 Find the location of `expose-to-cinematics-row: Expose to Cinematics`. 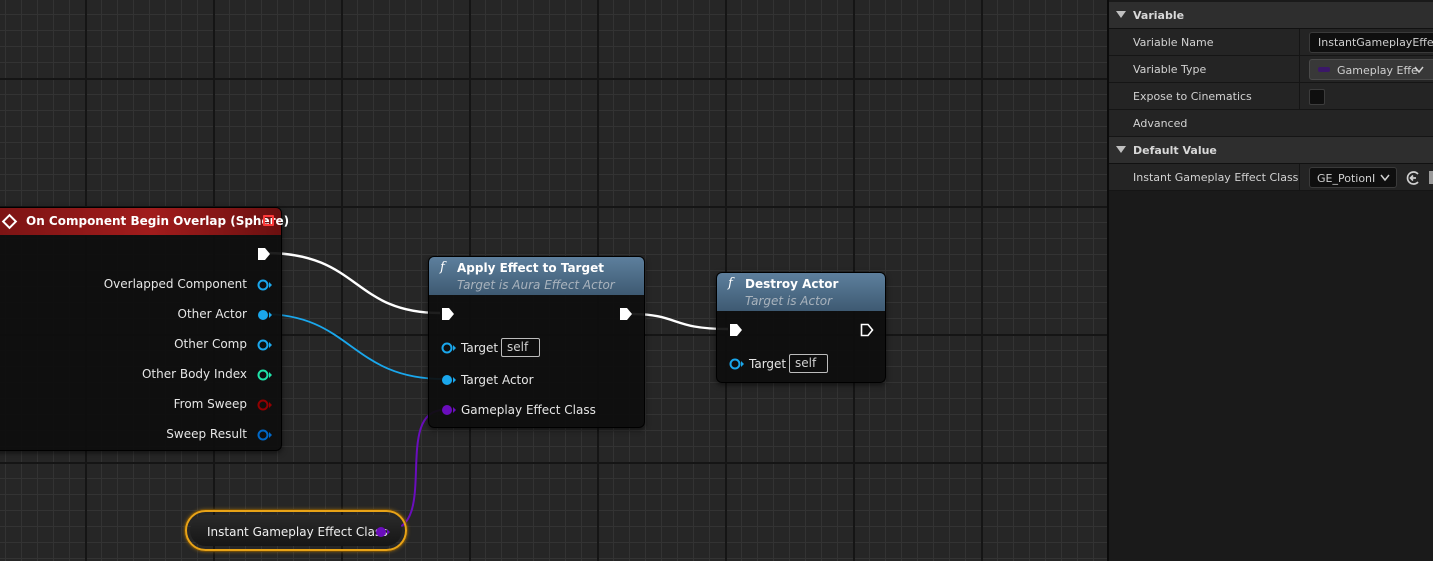

expose-to-cinematics-row: Expose to Cinematics is located at coordinates (1271, 96).